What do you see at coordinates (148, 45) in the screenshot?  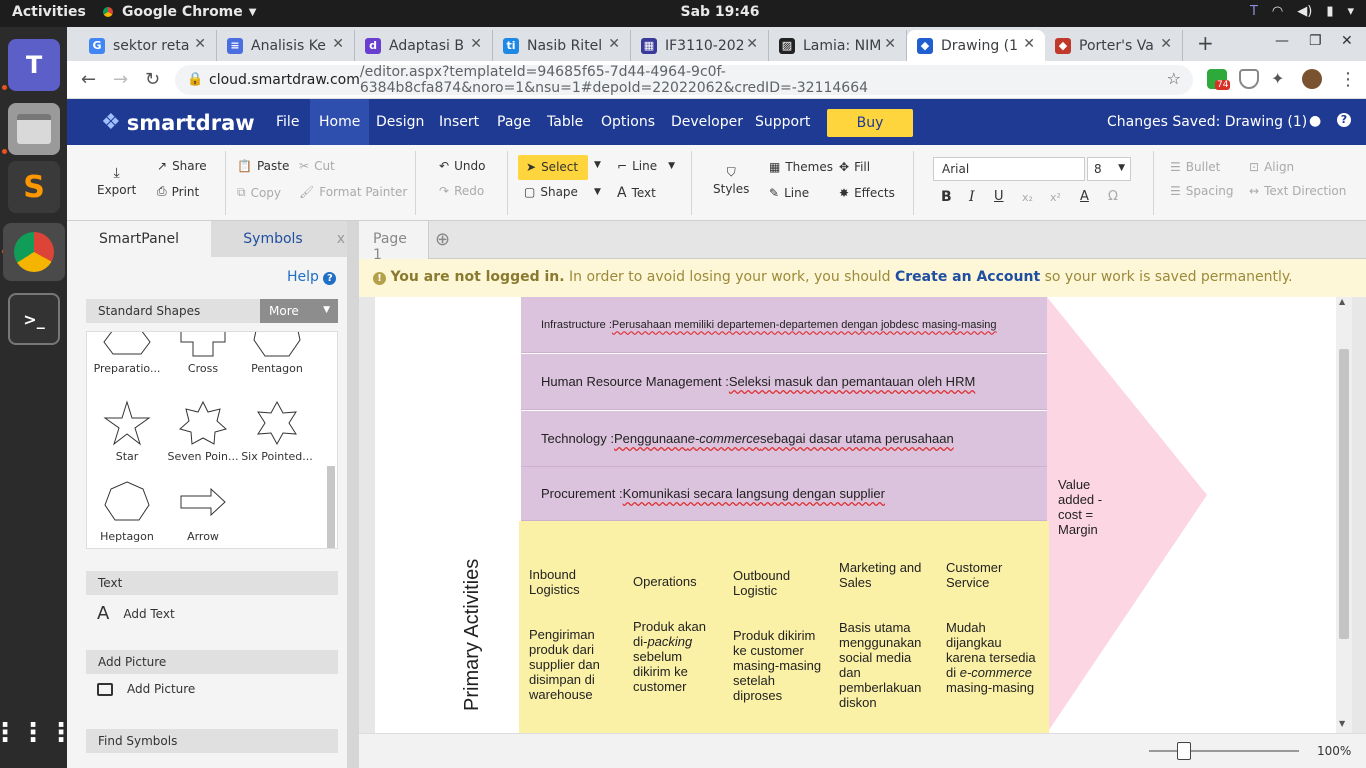 I see `browser-tab: Gsektor reta ✕` at bounding box center [148, 45].